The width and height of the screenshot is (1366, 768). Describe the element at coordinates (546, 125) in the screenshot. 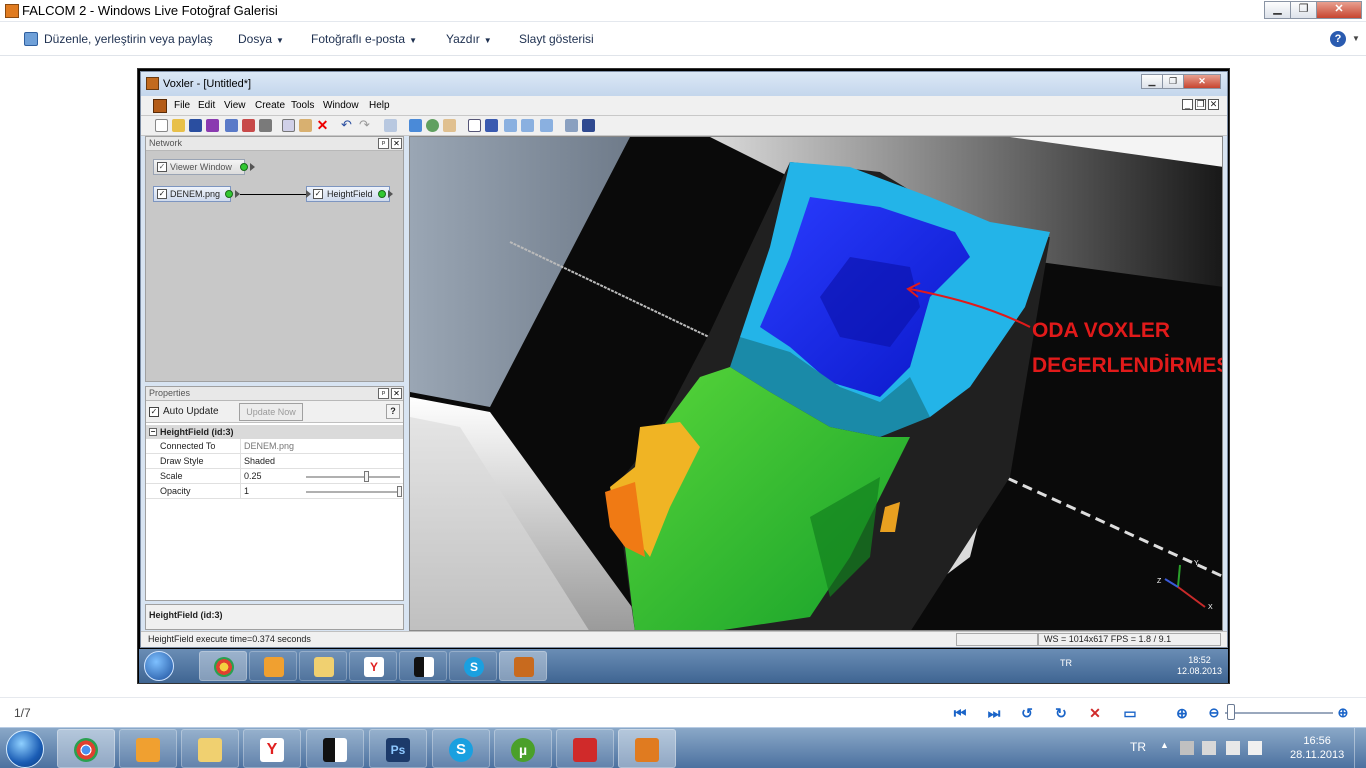

I see `projection-icon` at that location.